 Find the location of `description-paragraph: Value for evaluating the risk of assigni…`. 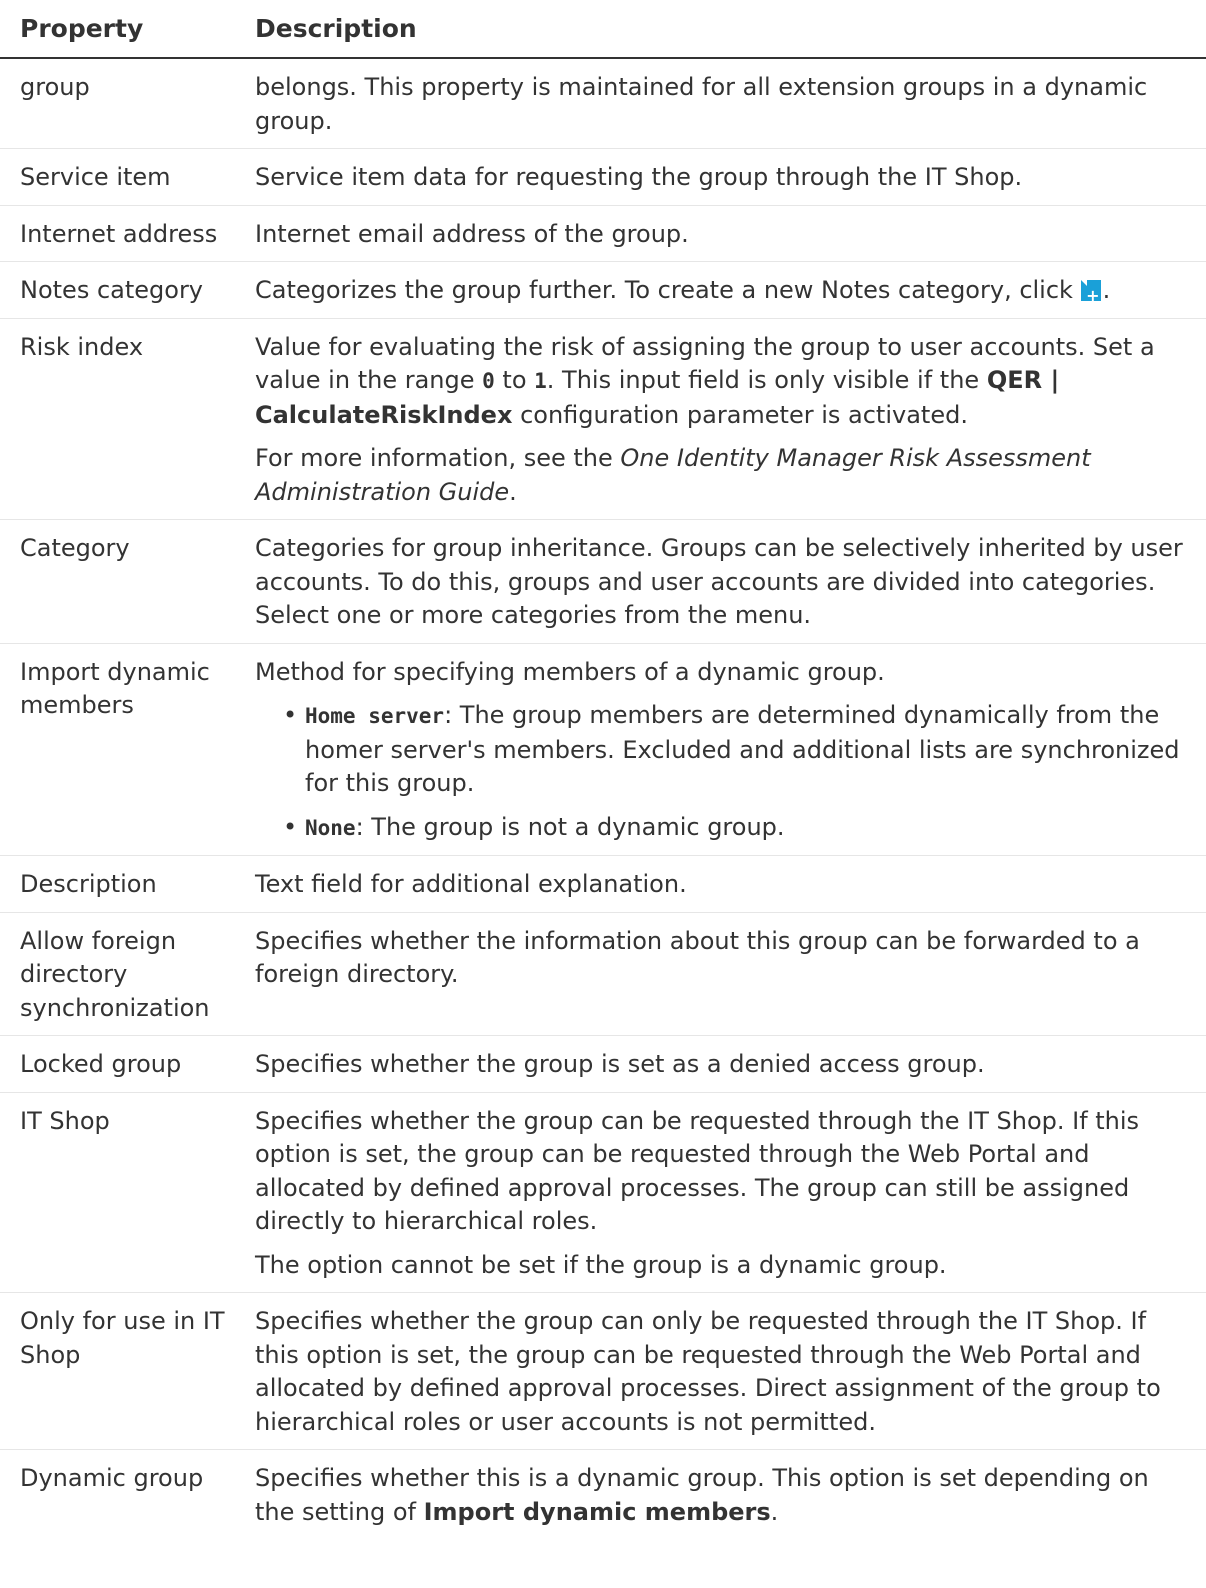

description-paragraph: Value for evaluating the risk of assigni… is located at coordinates (723, 382).